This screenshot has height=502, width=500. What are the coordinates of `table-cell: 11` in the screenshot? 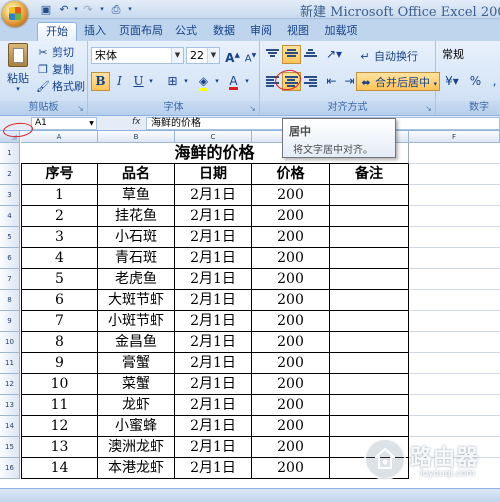 It's located at (59, 405).